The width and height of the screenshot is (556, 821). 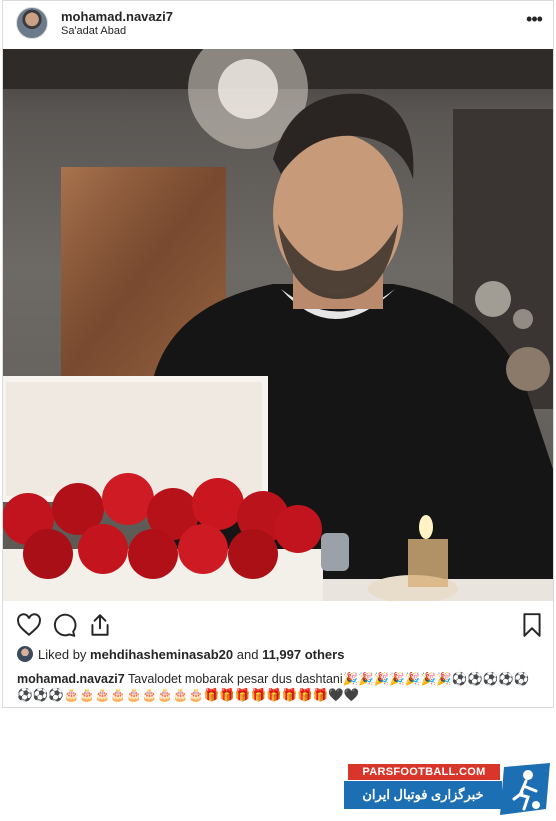 I want to click on lamp, so click(x=248, y=89).